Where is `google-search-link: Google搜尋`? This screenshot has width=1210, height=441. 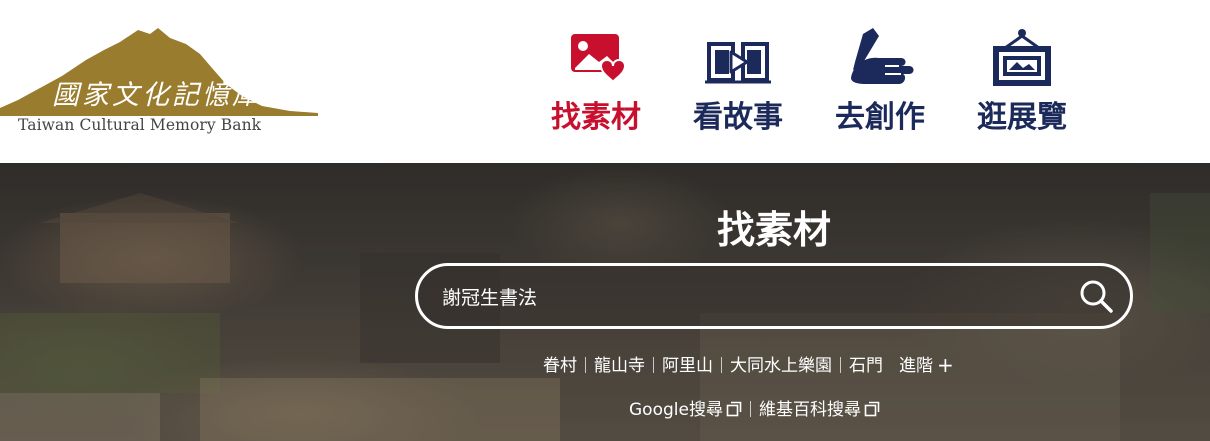
google-search-link: Google搜尋 is located at coordinates (685, 407).